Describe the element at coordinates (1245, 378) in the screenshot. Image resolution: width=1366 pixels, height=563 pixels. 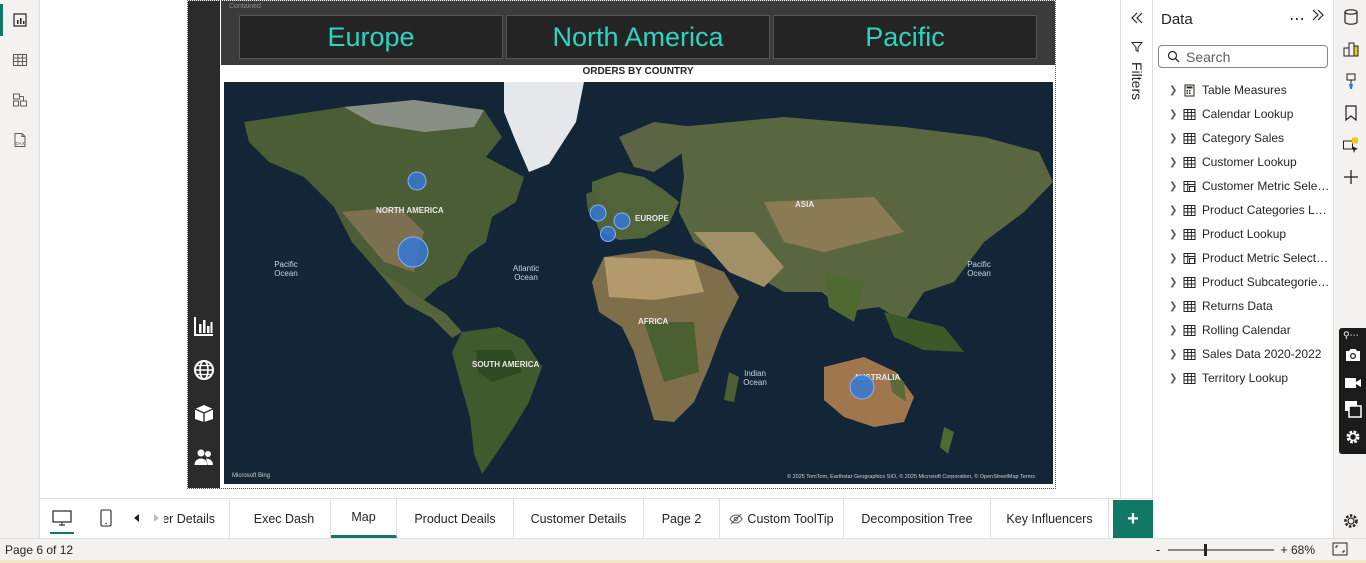
I see `table-name: Territory Lookup` at that location.